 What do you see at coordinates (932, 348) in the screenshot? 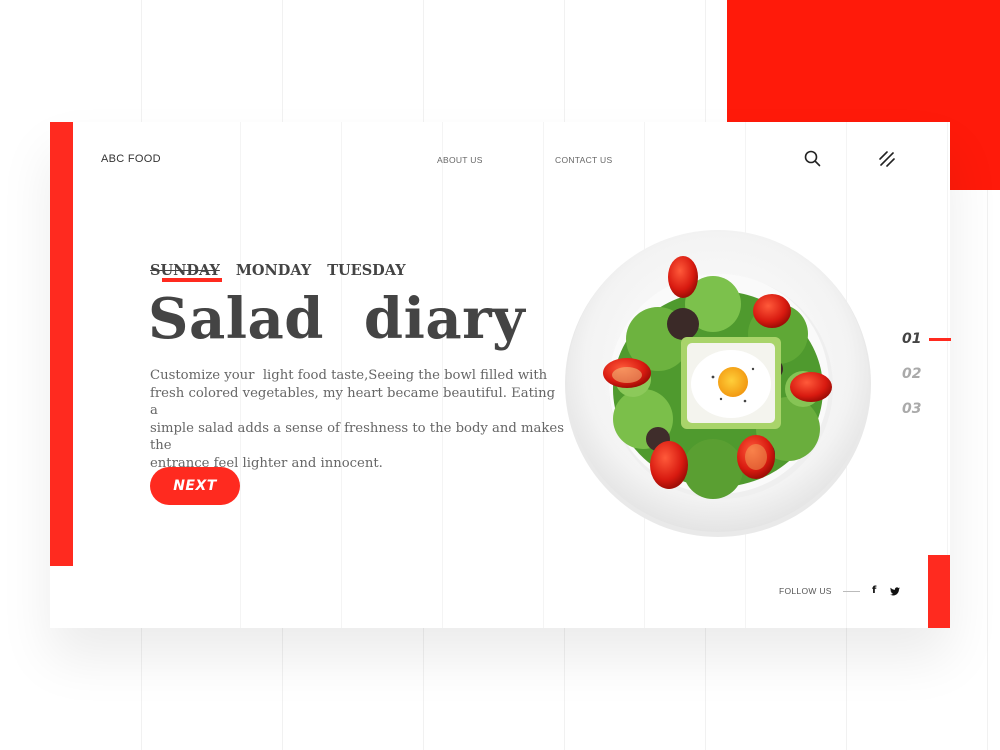
I see `pager-item-01: 01` at bounding box center [932, 348].